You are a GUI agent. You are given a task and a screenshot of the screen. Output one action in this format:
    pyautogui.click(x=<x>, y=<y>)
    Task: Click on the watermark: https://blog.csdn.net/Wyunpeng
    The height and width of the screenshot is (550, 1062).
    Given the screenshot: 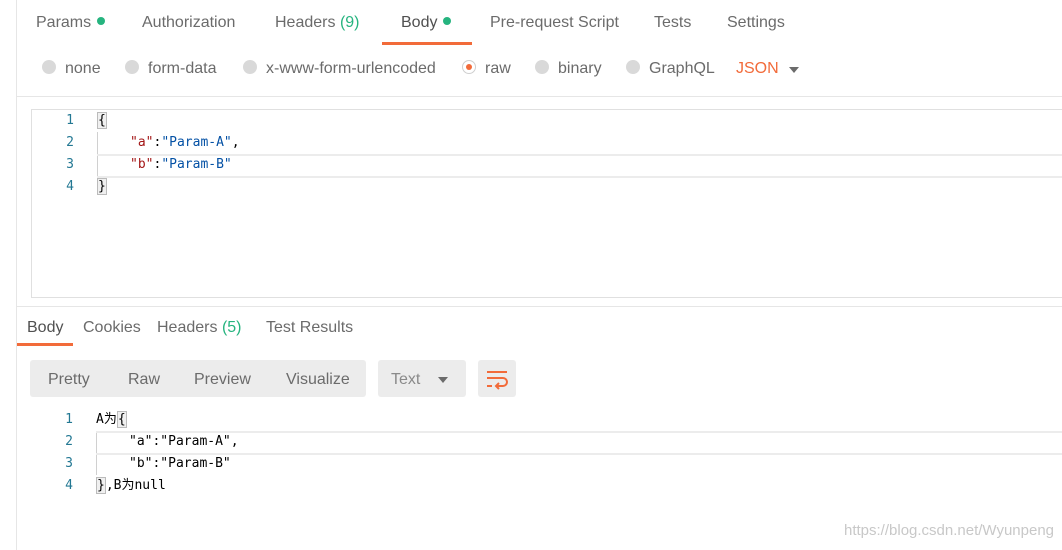 What is the action you would take?
    pyautogui.click(x=949, y=530)
    